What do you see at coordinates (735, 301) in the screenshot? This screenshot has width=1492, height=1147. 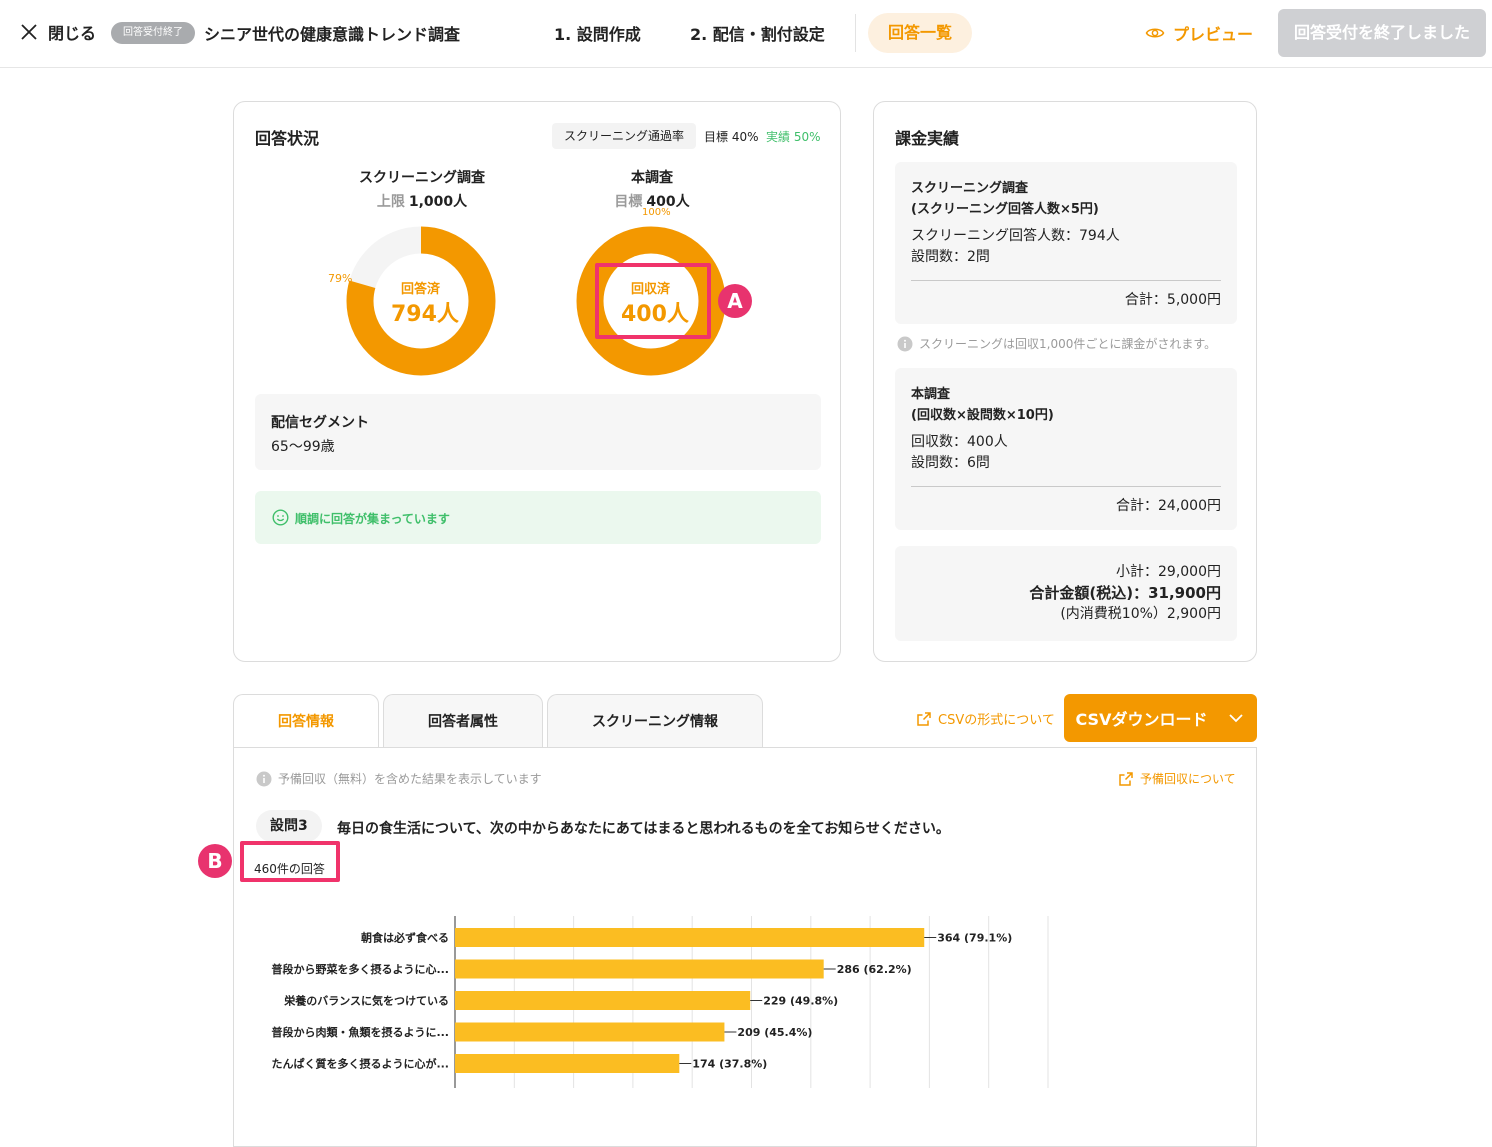 I see `annotation-a-marker: A` at bounding box center [735, 301].